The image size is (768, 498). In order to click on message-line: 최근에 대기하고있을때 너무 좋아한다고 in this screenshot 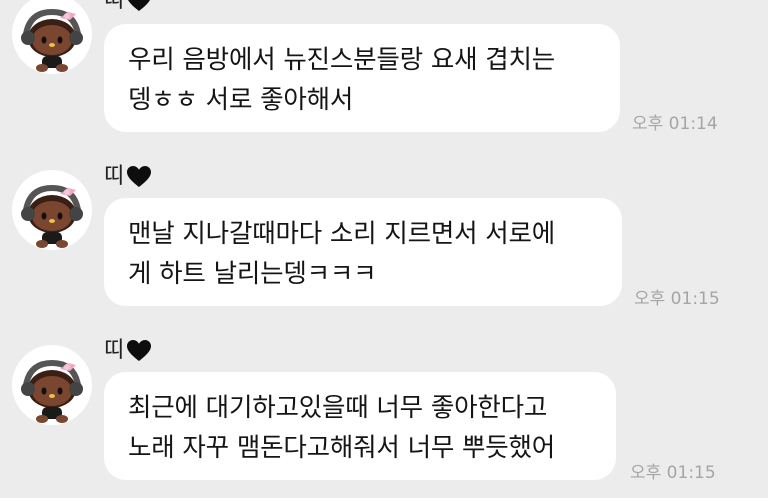, I will do `click(338, 408)`.